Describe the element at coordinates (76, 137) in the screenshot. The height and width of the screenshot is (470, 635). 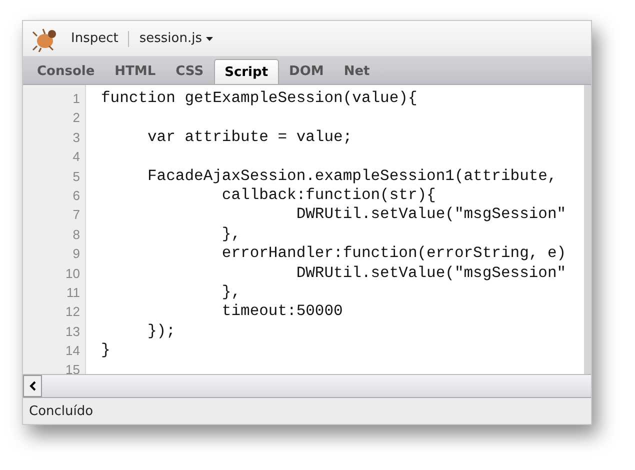
I see `line-number: 3` at that location.